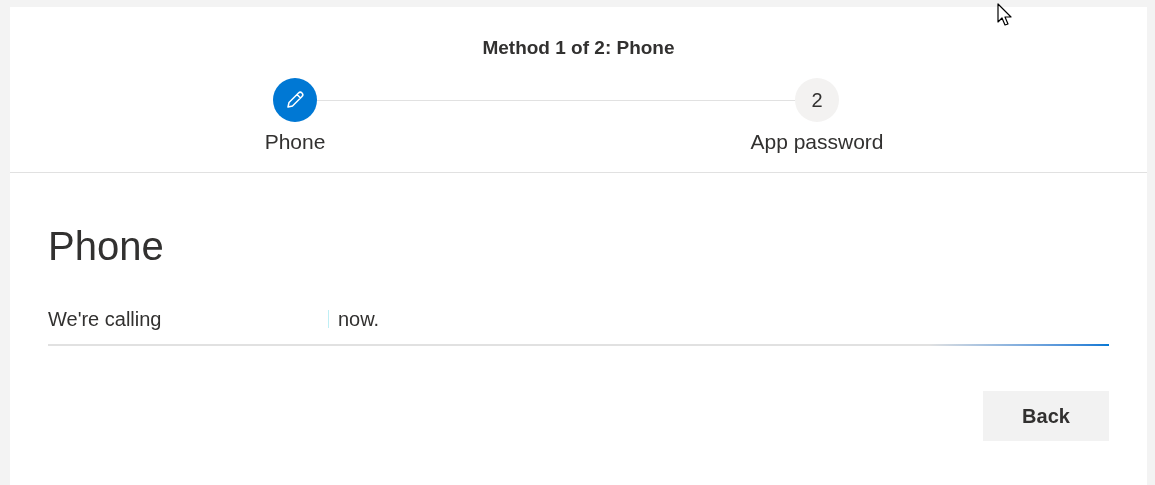 This screenshot has width=1155, height=485. What do you see at coordinates (328, 319) in the screenshot?
I see `text-cursor` at bounding box center [328, 319].